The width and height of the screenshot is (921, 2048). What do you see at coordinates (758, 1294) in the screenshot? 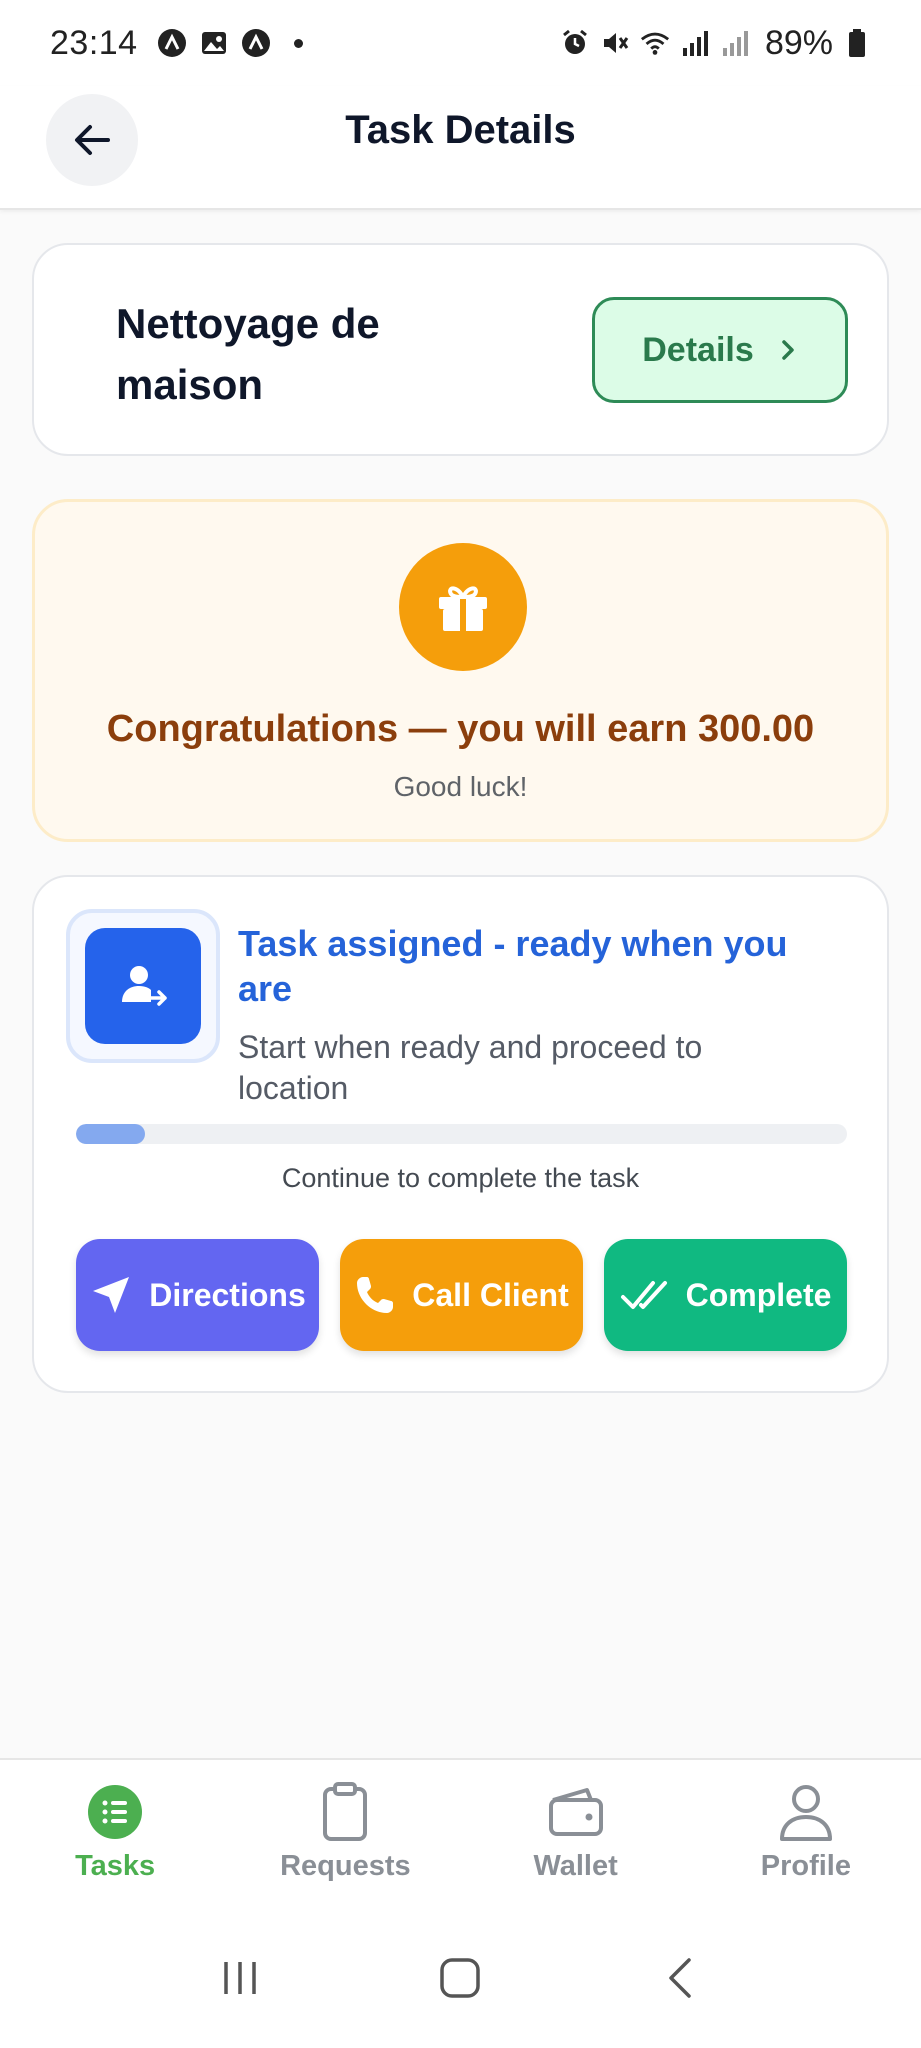
I see `complete-label: Complete` at bounding box center [758, 1294].